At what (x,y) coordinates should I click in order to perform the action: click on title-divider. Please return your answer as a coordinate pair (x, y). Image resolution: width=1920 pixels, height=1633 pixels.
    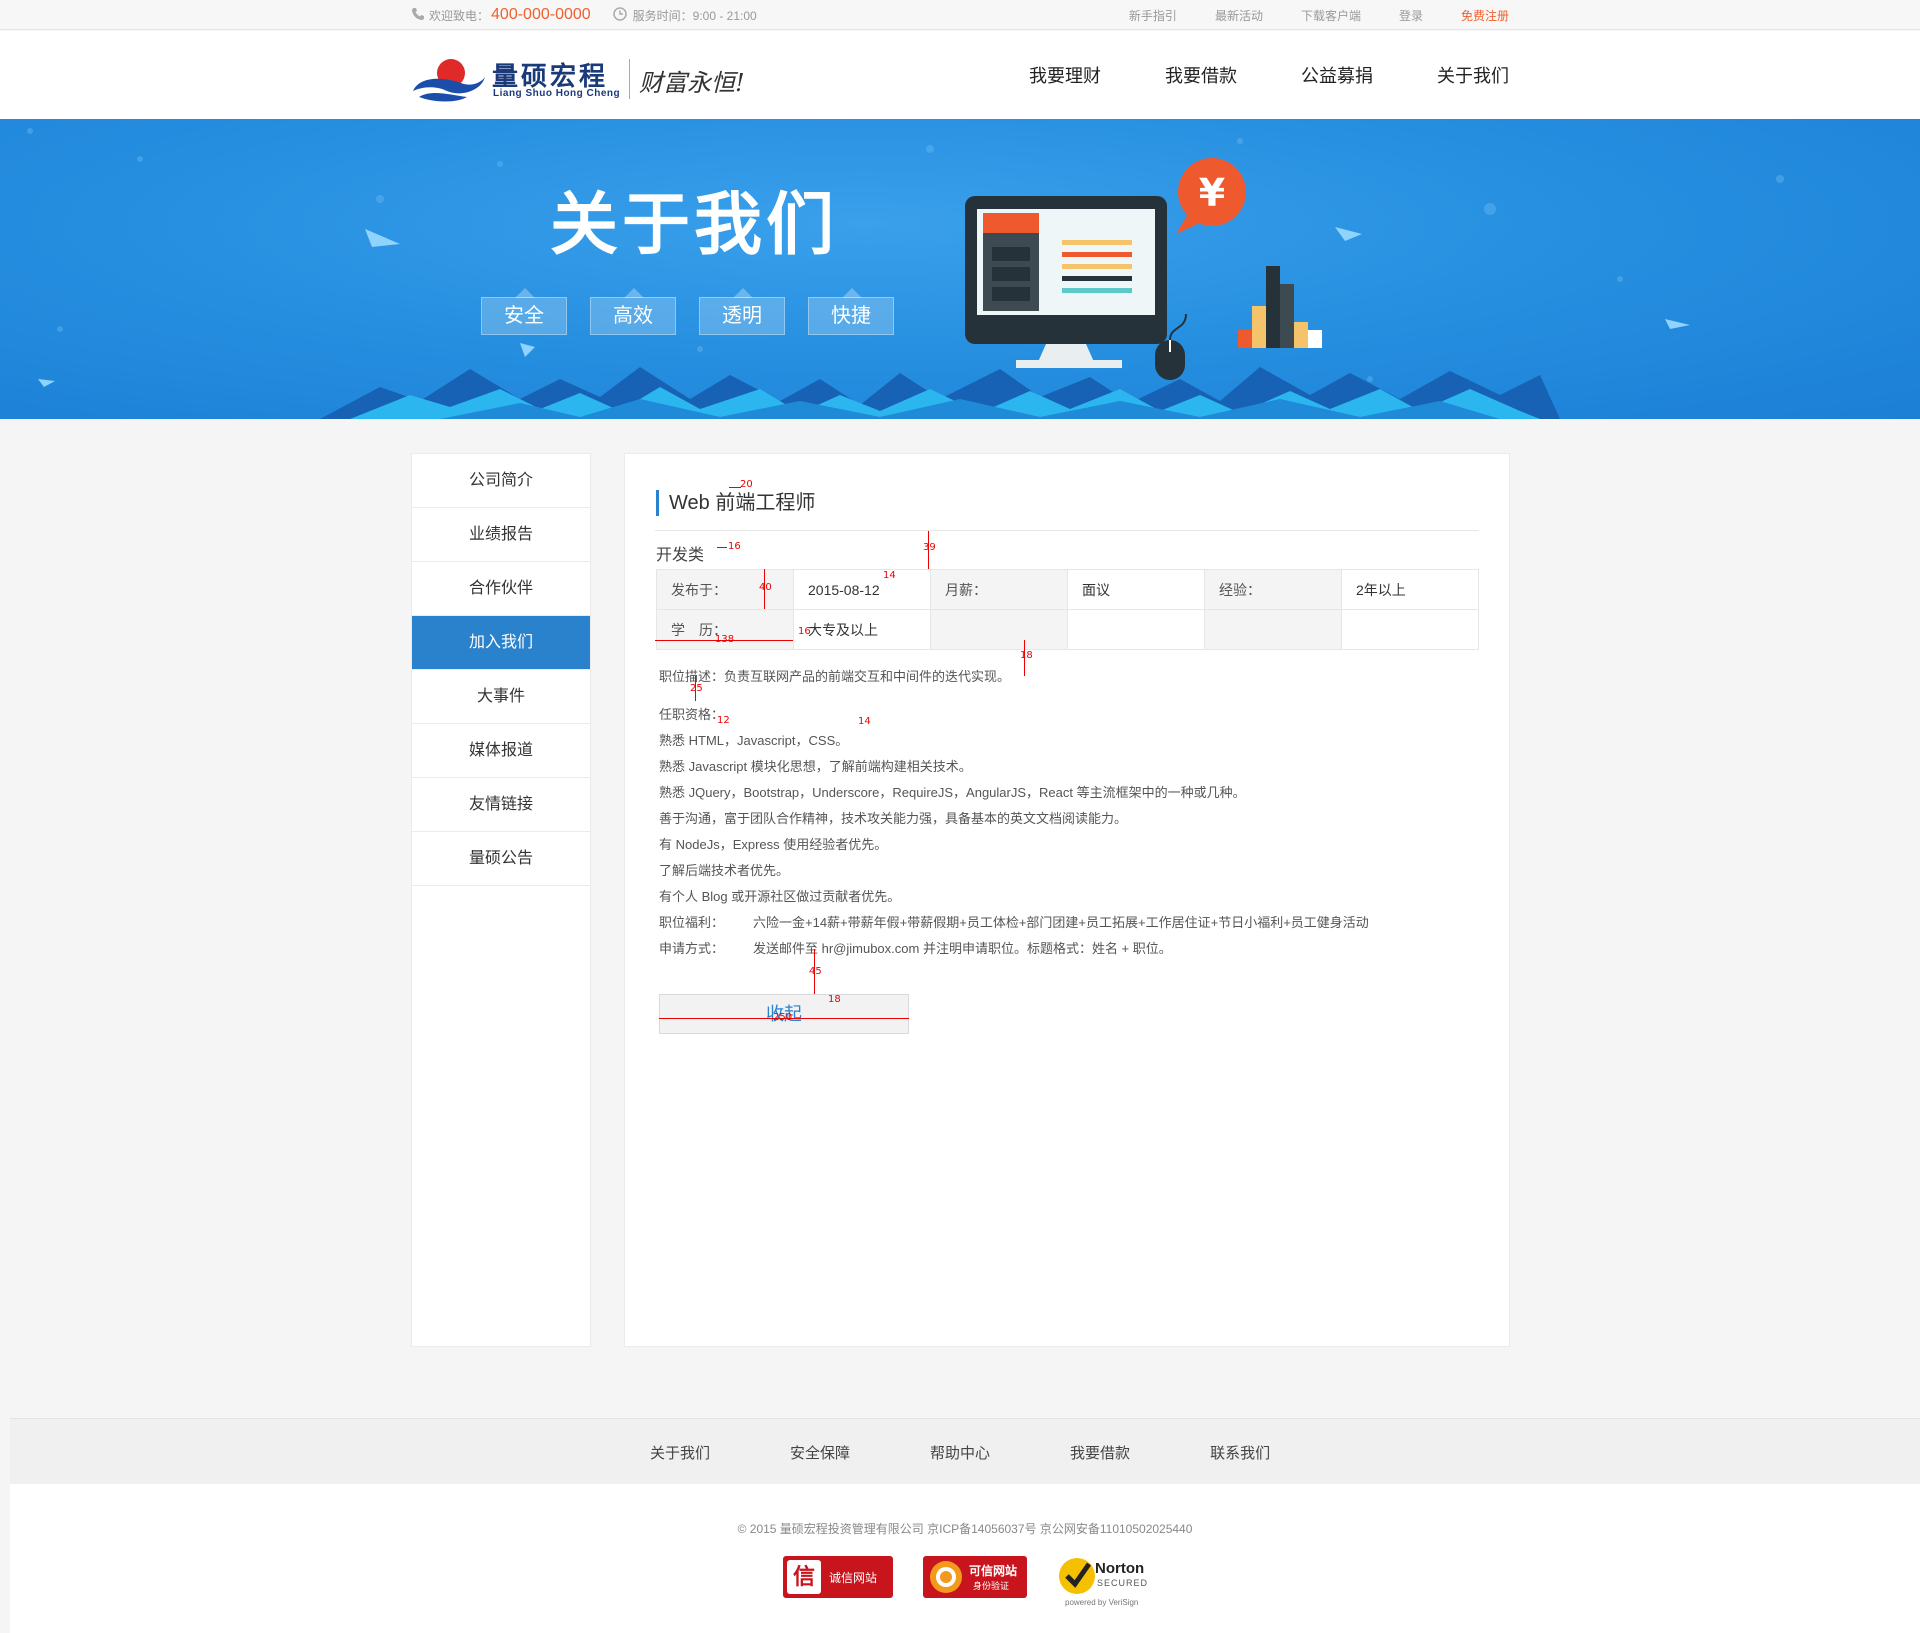
    Looking at the image, I should click on (1067, 530).